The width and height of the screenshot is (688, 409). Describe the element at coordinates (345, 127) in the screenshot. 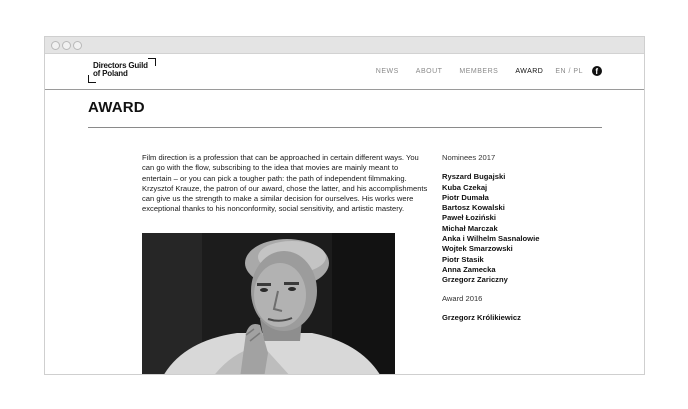

I see `title-divider` at that location.